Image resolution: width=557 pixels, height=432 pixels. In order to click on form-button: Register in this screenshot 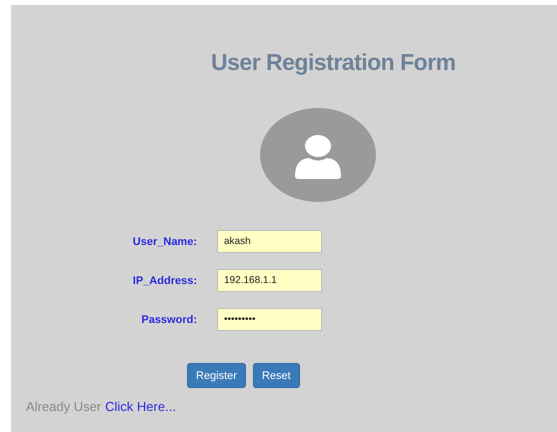, I will do `click(216, 375)`.